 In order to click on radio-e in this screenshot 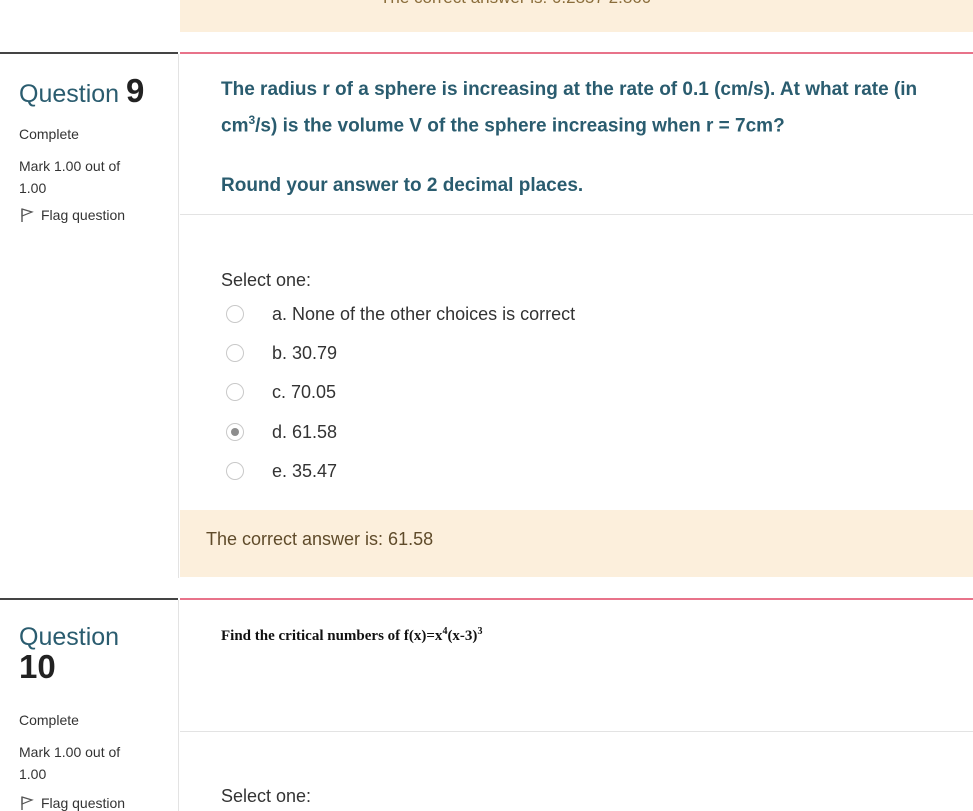, I will do `click(235, 471)`.